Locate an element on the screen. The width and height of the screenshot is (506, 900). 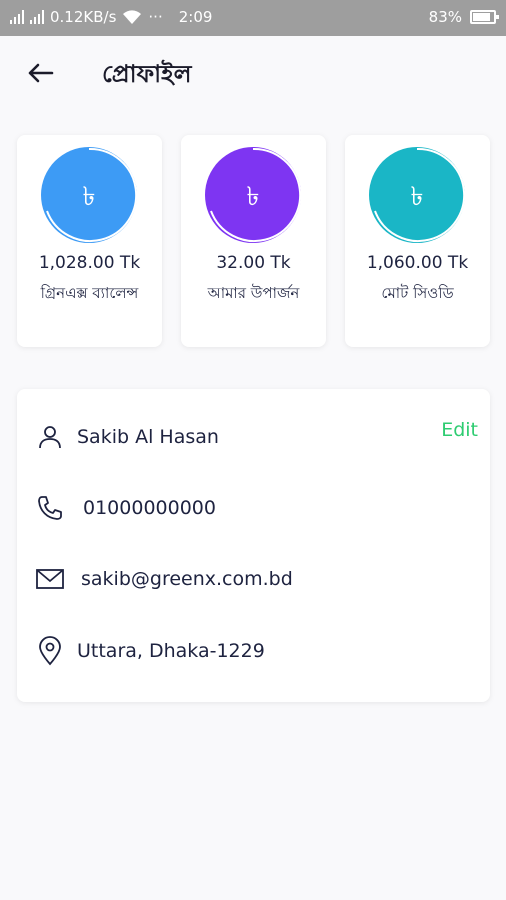
profile-address: Uttara, Dhaka-1229 is located at coordinates (171, 651).